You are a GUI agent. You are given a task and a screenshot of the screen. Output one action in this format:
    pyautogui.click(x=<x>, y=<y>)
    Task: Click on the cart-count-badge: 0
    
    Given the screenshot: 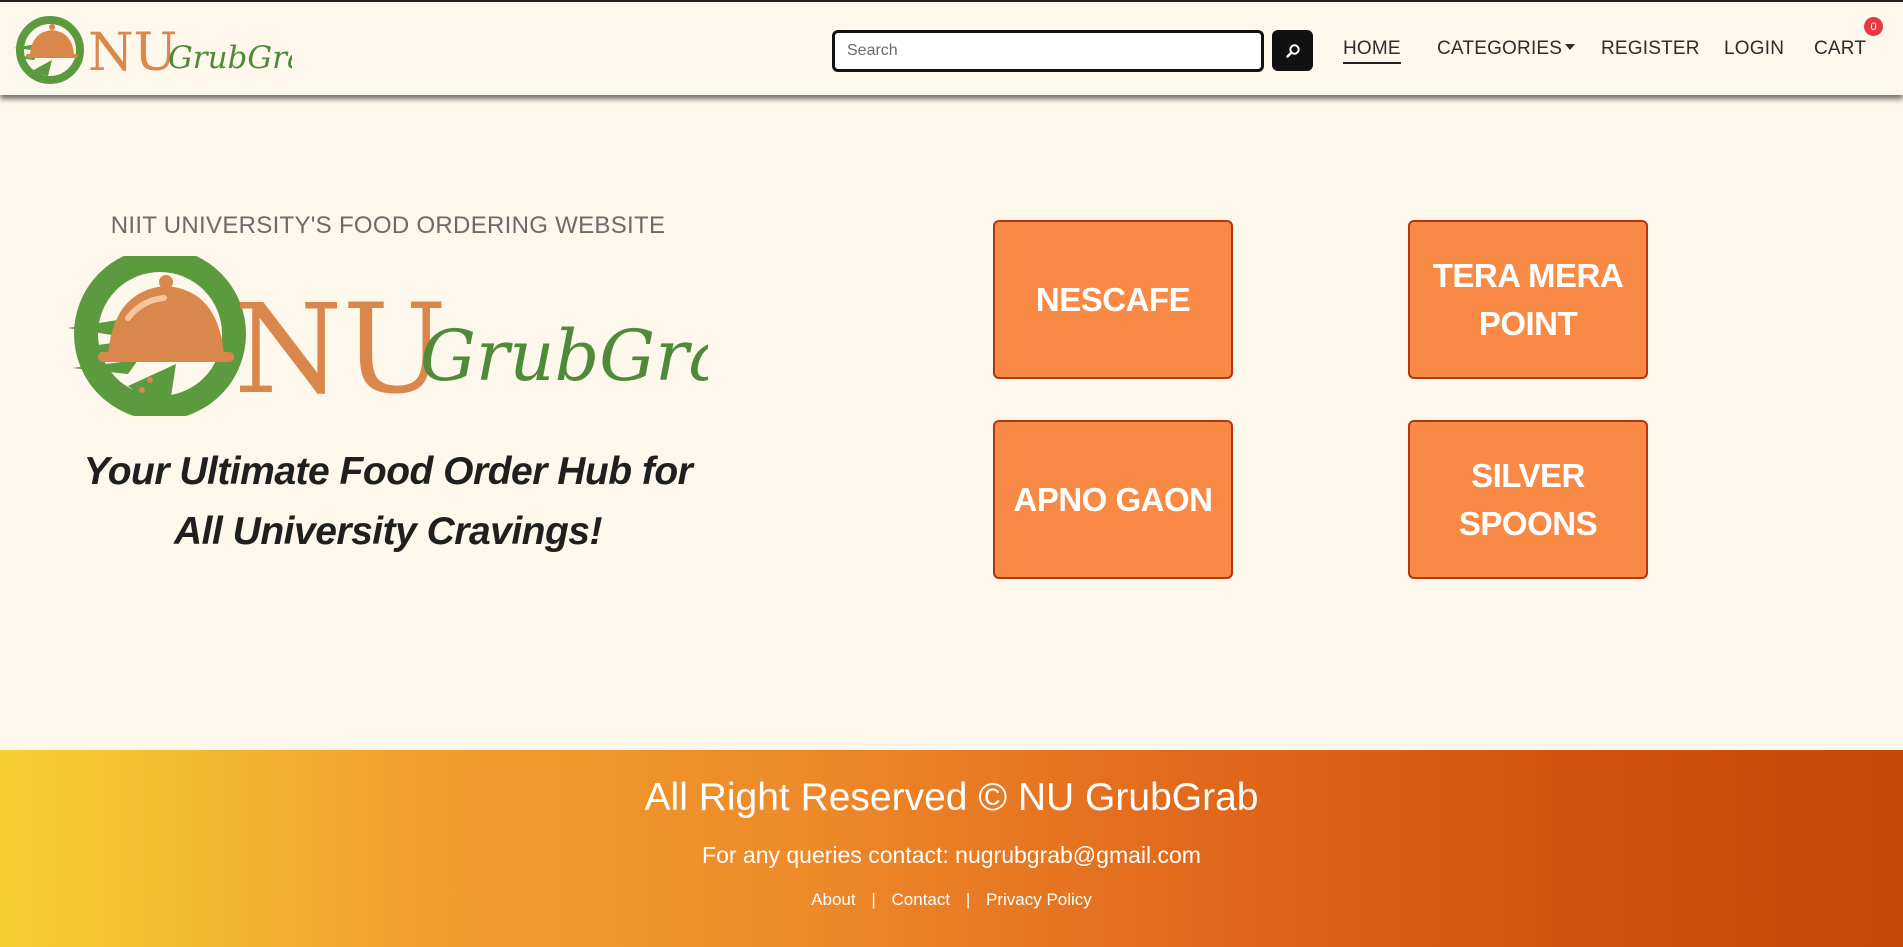 What is the action you would take?
    pyautogui.click(x=1873, y=26)
    